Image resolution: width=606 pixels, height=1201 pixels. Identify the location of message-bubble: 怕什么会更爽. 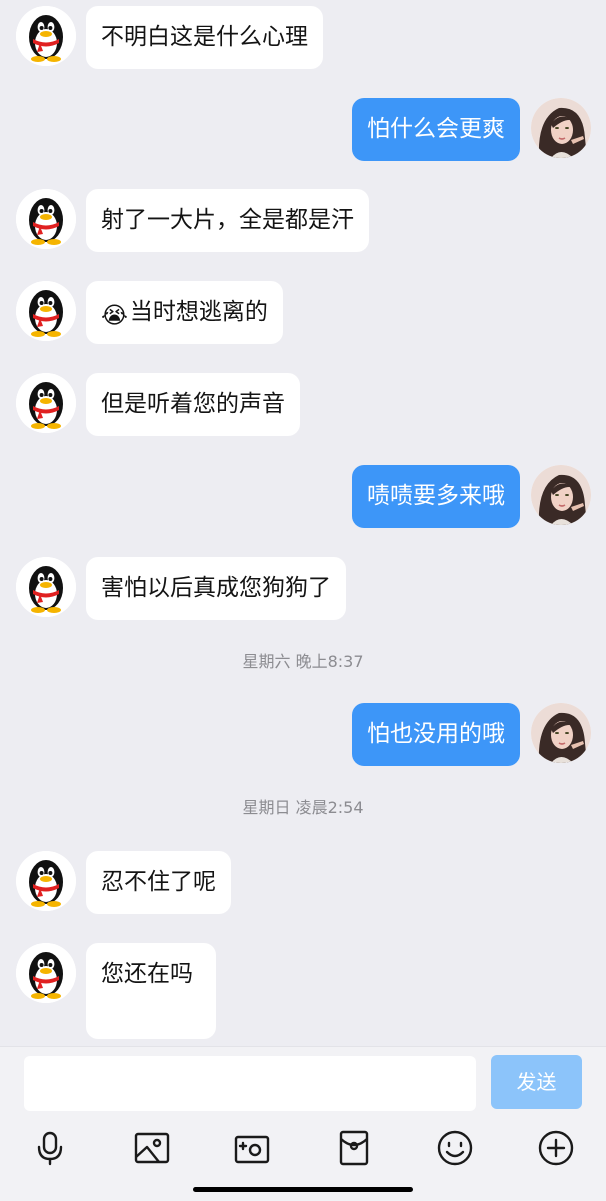
(436, 129).